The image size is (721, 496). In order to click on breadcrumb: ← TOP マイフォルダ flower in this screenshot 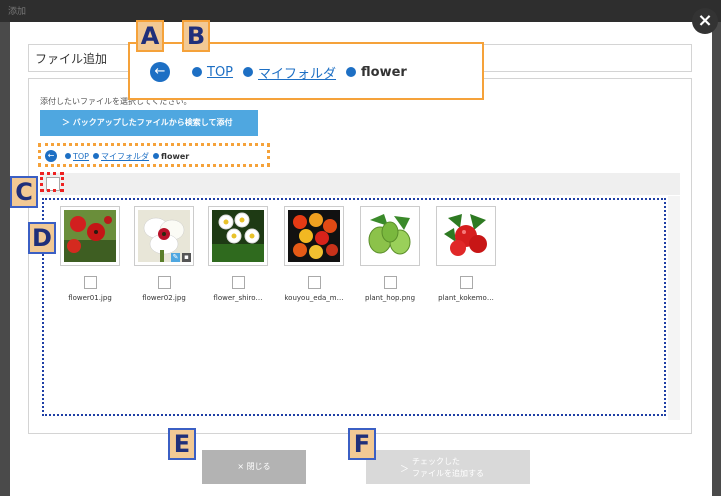, I will do `click(117, 156)`.